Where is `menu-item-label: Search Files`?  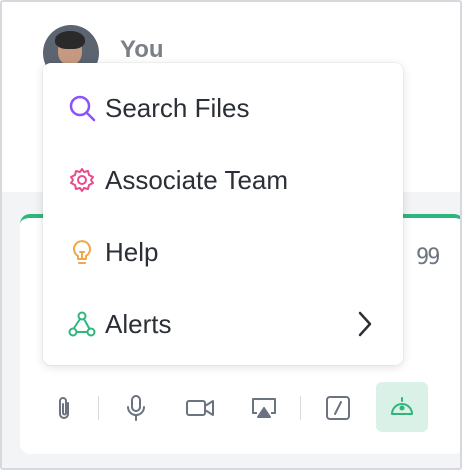 menu-item-label: Search Files is located at coordinates (177, 107).